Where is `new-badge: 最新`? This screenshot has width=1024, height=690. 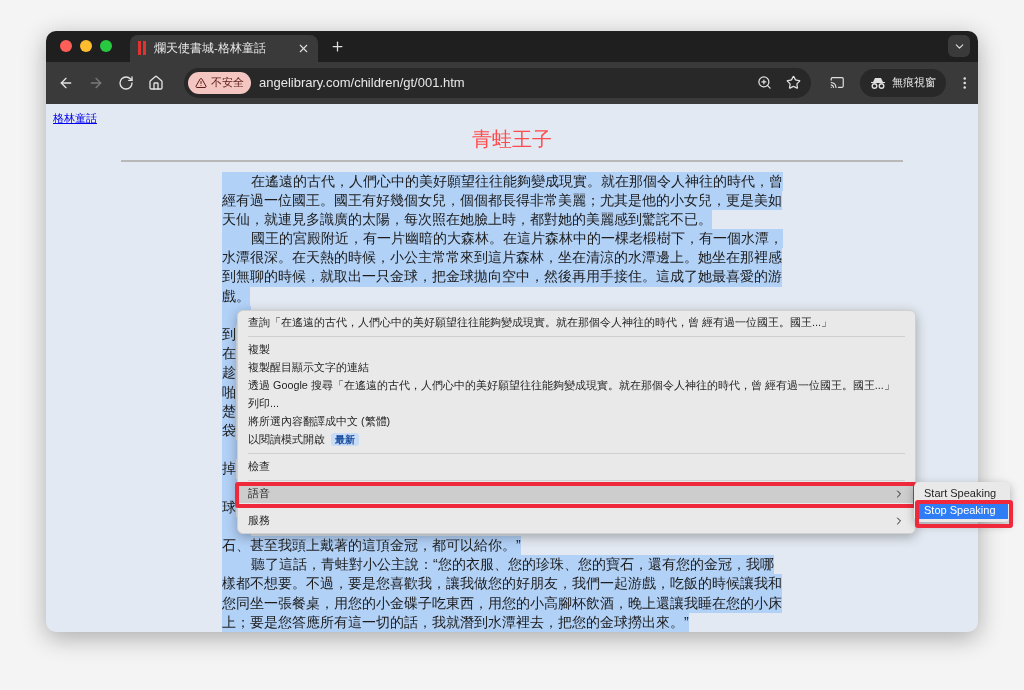
new-badge: 最新 is located at coordinates (345, 439).